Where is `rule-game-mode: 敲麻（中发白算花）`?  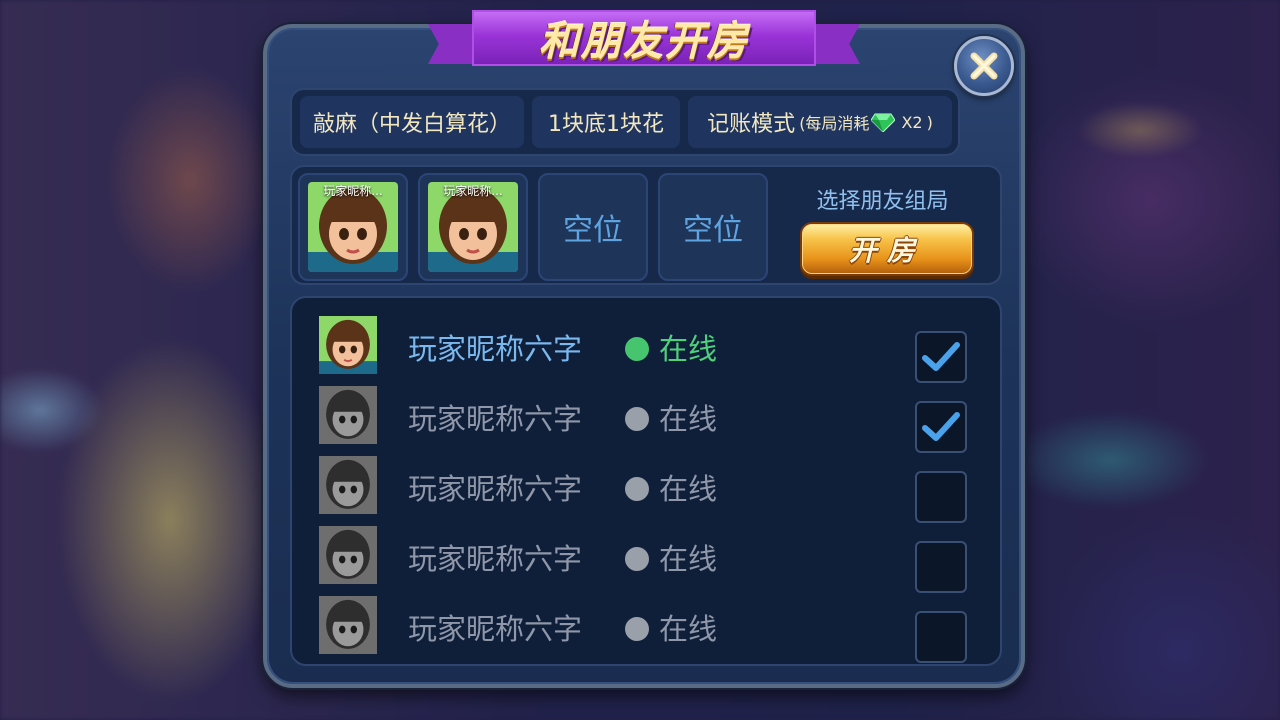
rule-game-mode: 敲麻（中发白算花） is located at coordinates (412, 122).